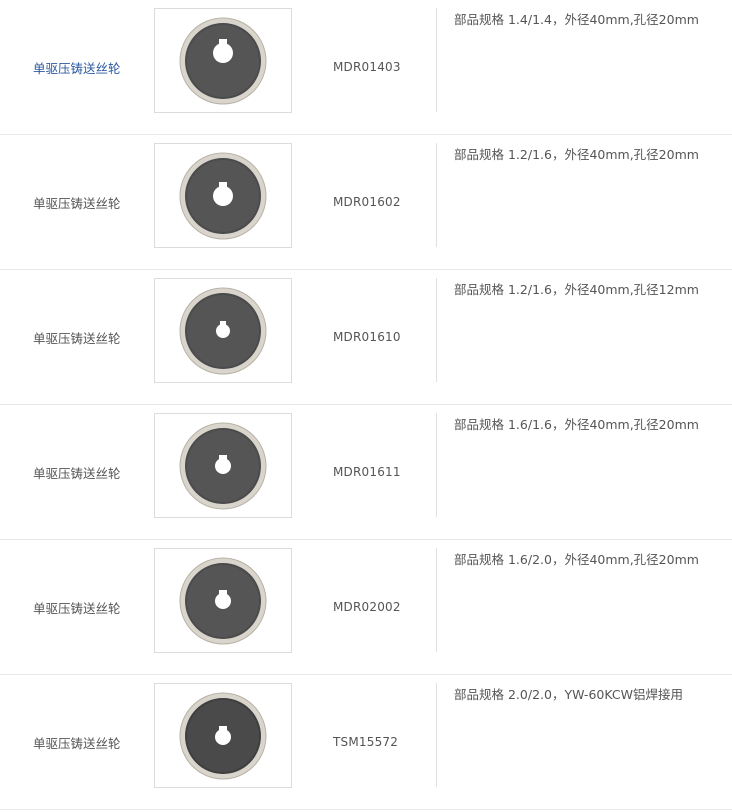  What do you see at coordinates (568, 694) in the screenshot?
I see `product-spec: 部品规格 2.0/2.0，YW-60KCW铝焊接用` at bounding box center [568, 694].